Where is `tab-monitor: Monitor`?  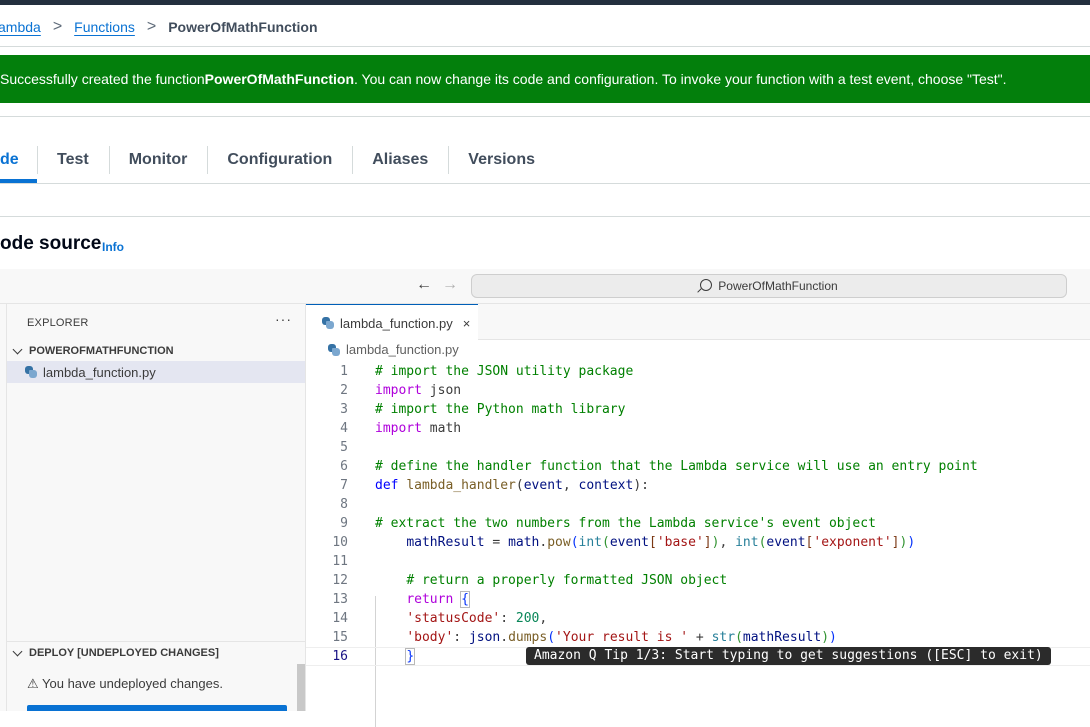
tab-monitor: Monitor is located at coordinates (158, 160).